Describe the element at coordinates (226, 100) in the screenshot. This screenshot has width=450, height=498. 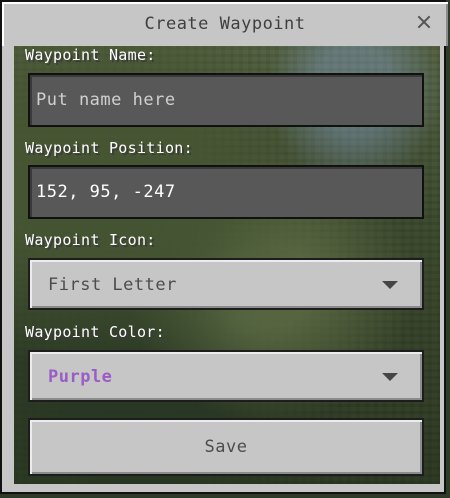
I see `waypoint-name-input: Put name here` at that location.